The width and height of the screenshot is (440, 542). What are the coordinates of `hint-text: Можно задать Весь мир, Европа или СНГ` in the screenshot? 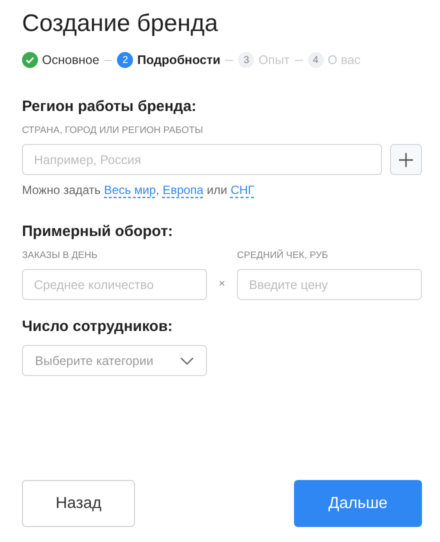 It's located at (139, 190).